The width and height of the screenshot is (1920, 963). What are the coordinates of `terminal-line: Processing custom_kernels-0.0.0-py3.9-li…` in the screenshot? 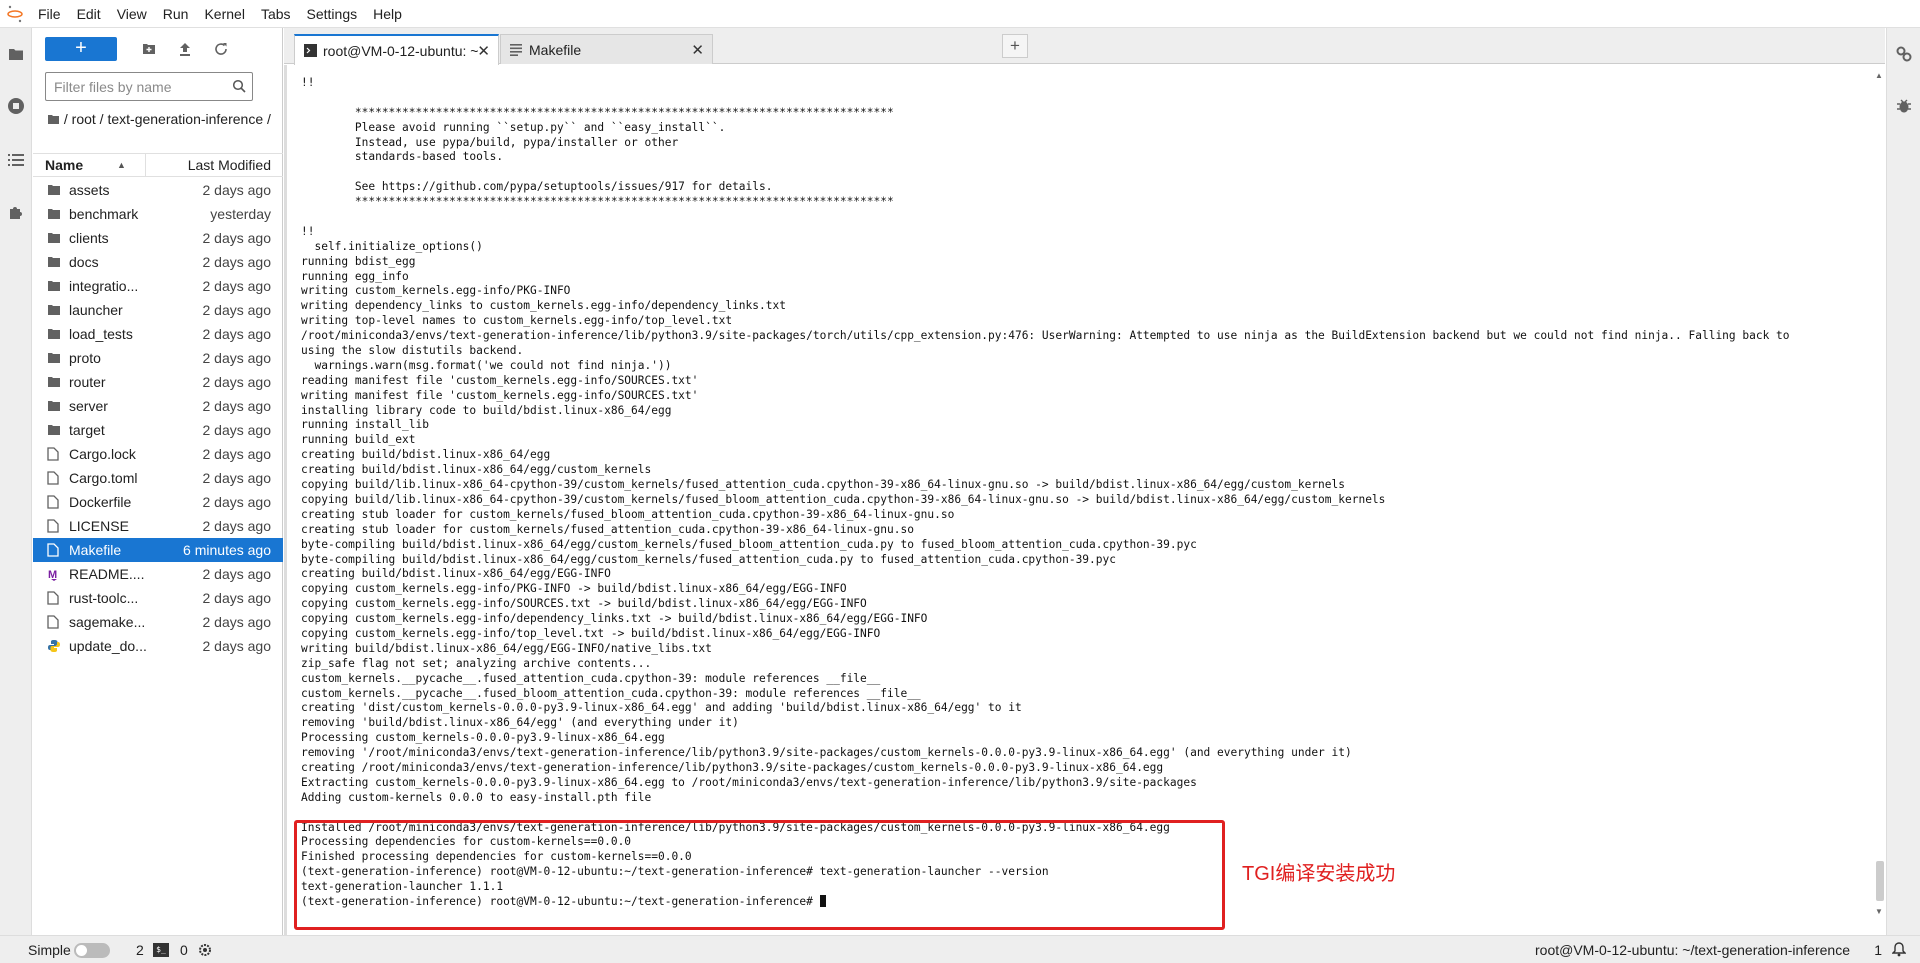 It's located at (483, 738).